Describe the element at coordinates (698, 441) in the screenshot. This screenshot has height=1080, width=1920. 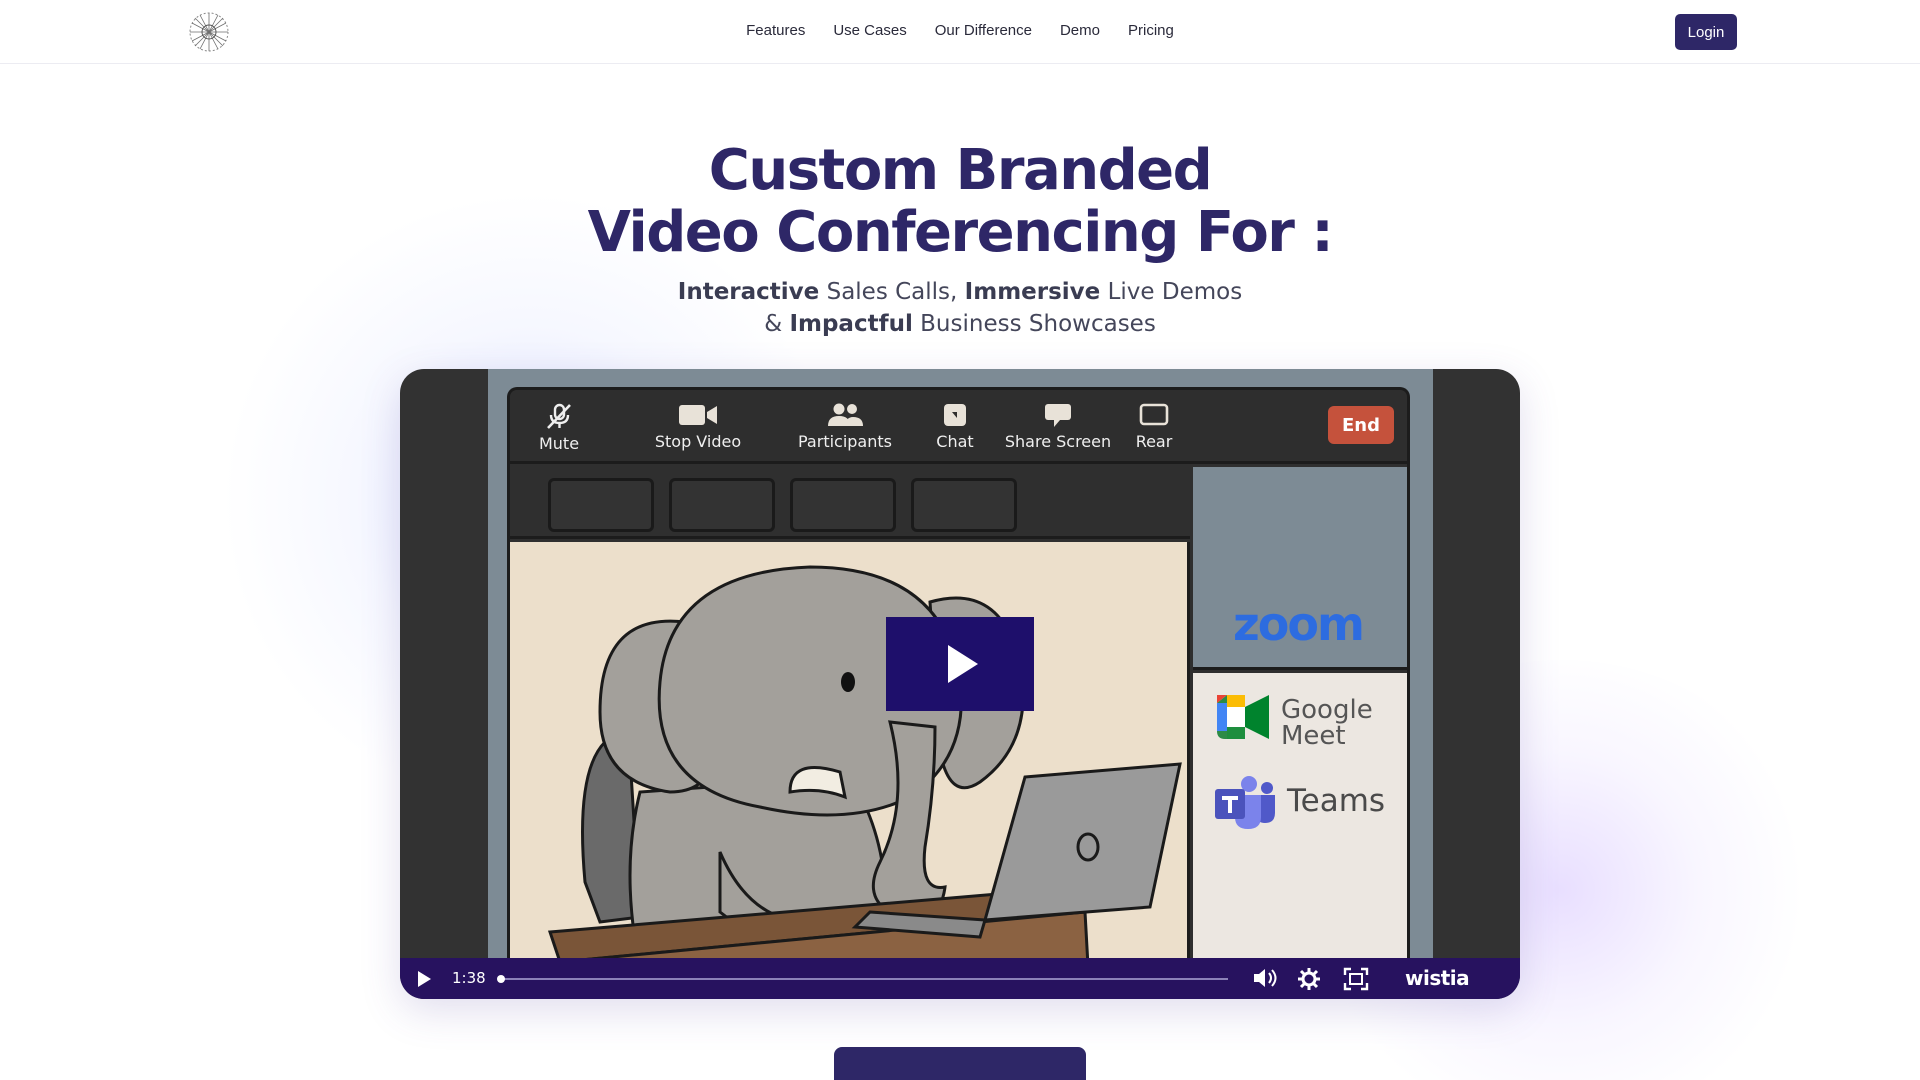
I see `stop-video-label: Stop Video` at that location.